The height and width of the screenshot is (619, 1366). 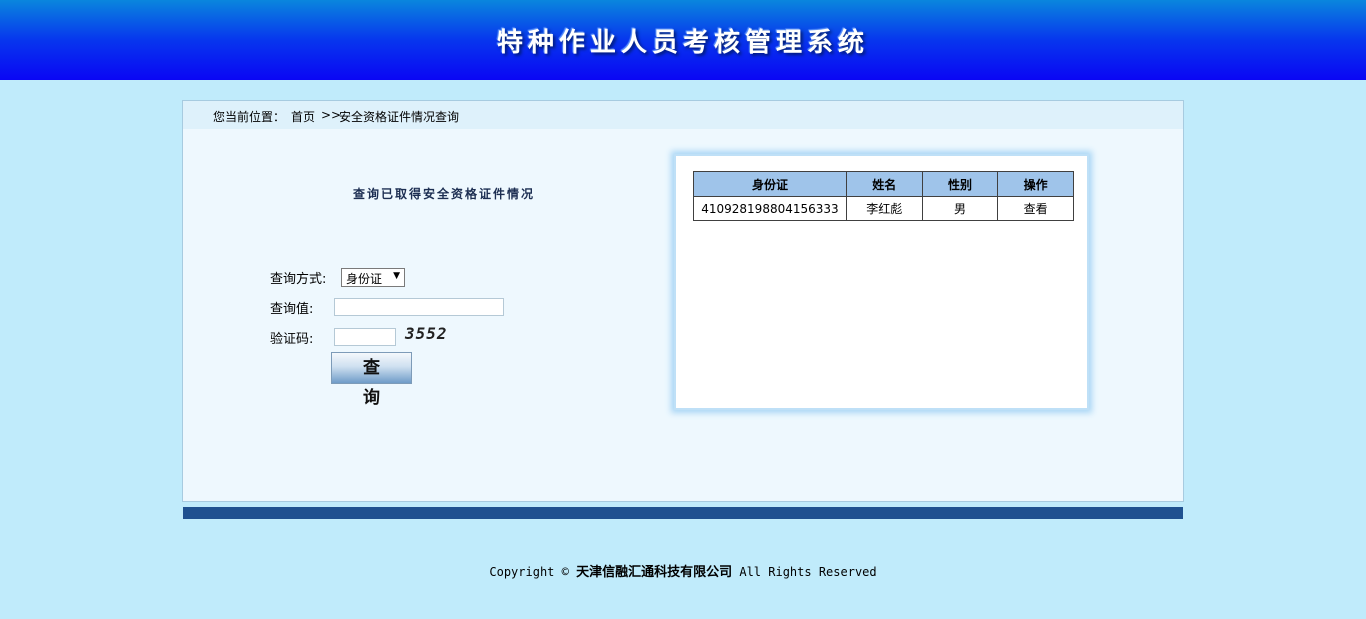 What do you see at coordinates (683, 513) in the screenshot?
I see `bottom-divider-bar` at bounding box center [683, 513].